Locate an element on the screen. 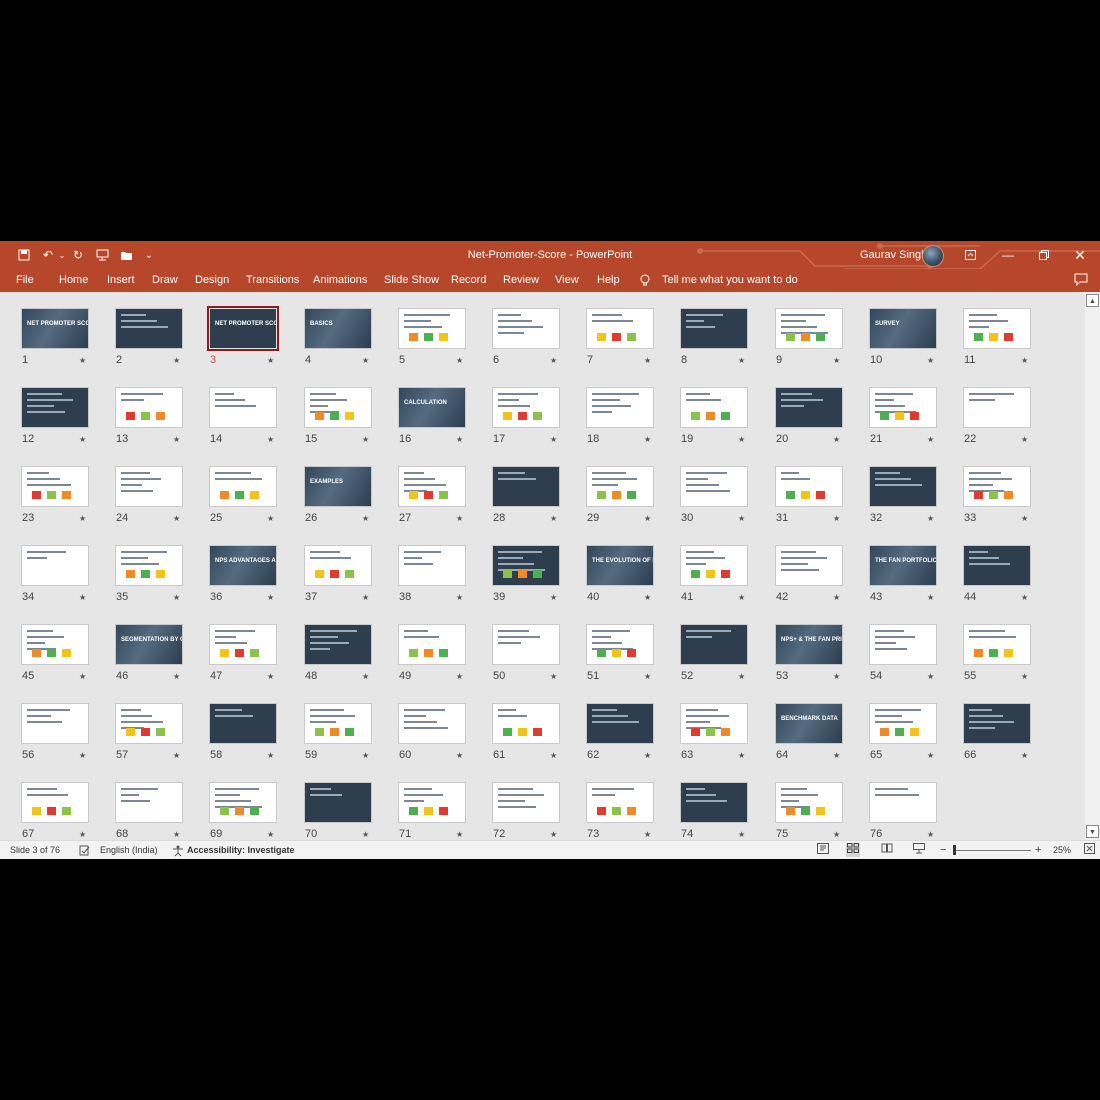 The image size is (1100, 1100). slide-thumbnail: SURVEY is located at coordinates (903, 328).